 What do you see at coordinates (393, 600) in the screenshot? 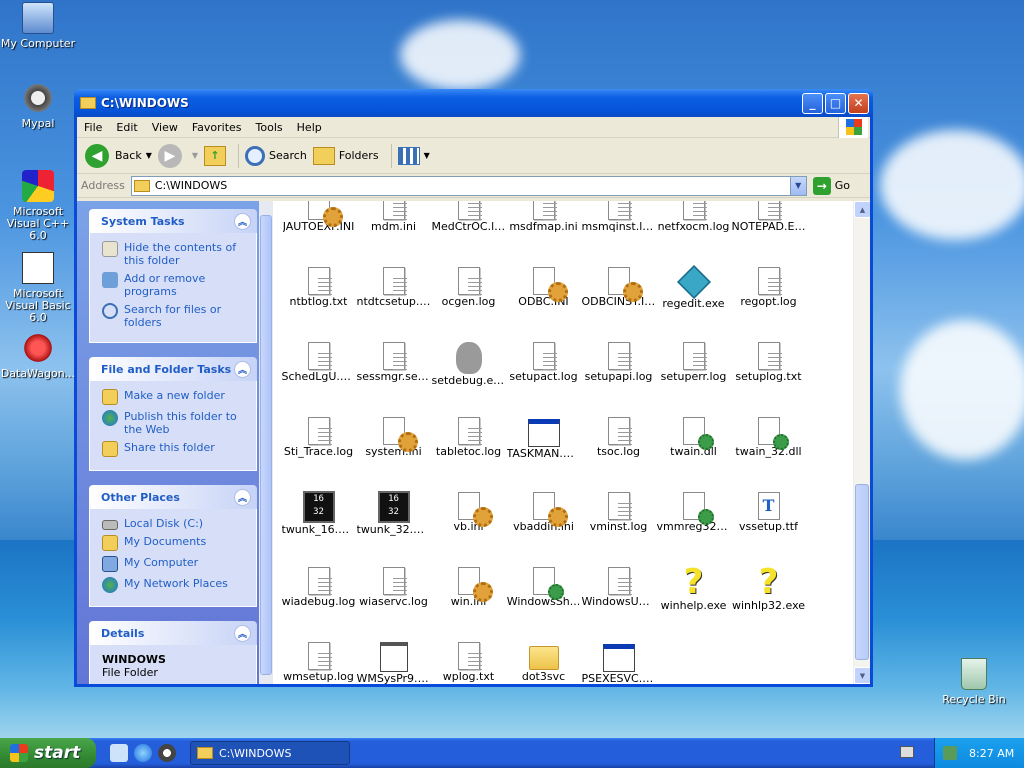
I see `file-item: wiaservc.log` at bounding box center [393, 600].